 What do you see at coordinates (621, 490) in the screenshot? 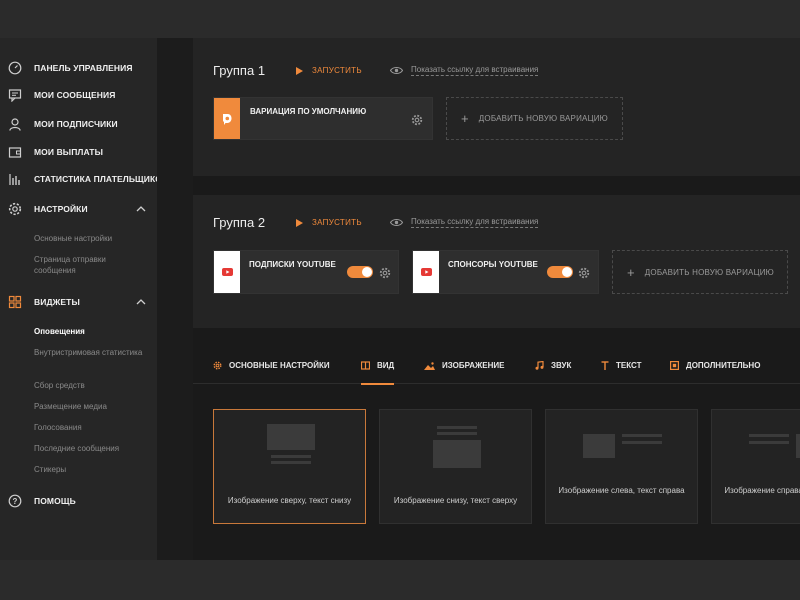
I see `layout-caption: Изображение слева, текст справа` at bounding box center [621, 490].